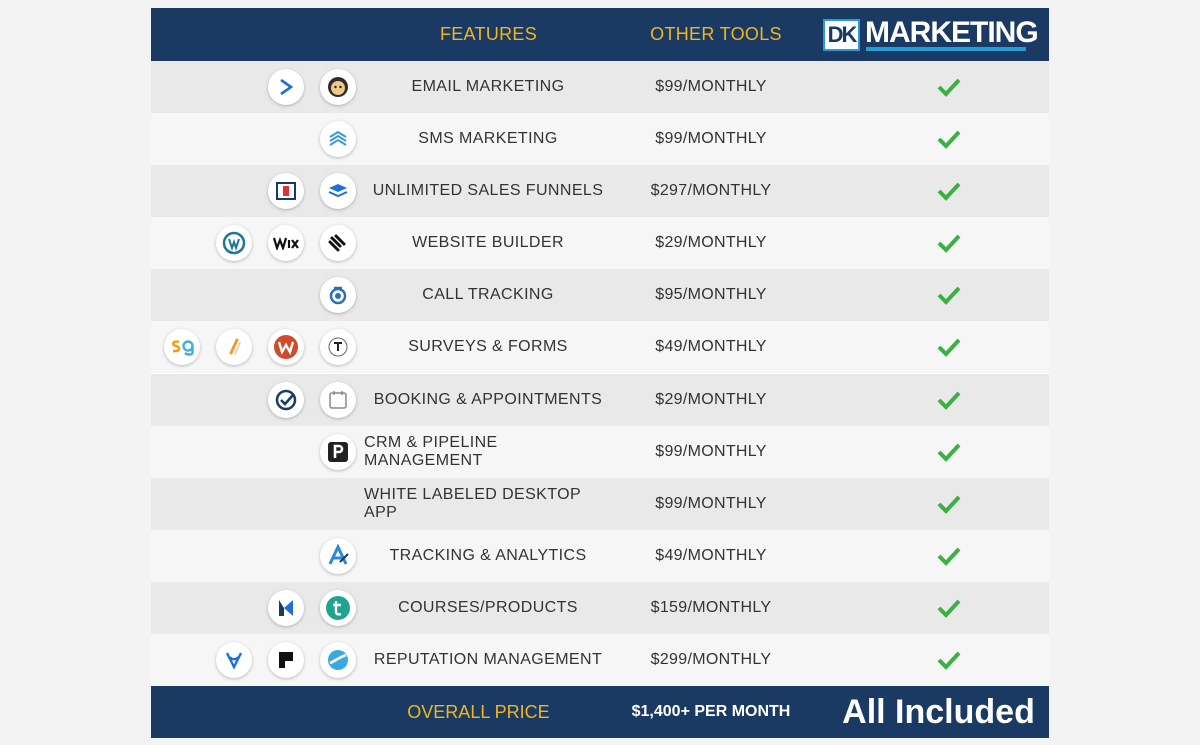 The height and width of the screenshot is (745, 1200). Describe the element at coordinates (478, 711) in the screenshot. I see `overall-price-label: OVERALL PRICE` at that location.